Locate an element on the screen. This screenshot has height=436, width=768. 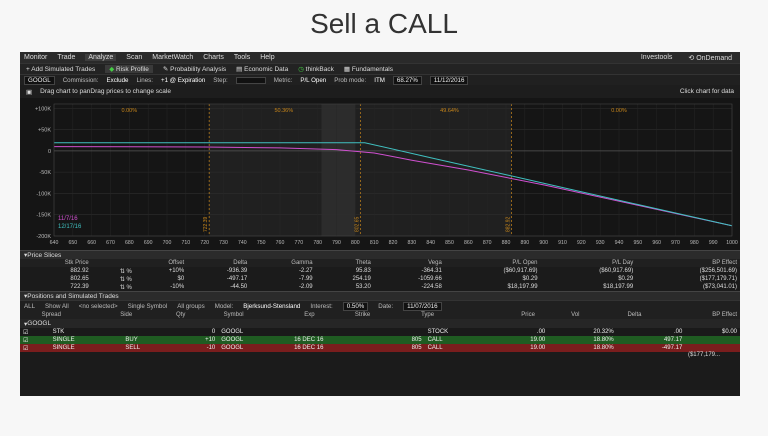
ondemand-label: OnDemand is located at coordinates (714, 58).